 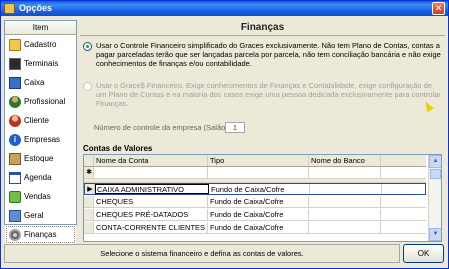 I want to click on column-header-bank: Nome do Banco, so click(x=345, y=160).